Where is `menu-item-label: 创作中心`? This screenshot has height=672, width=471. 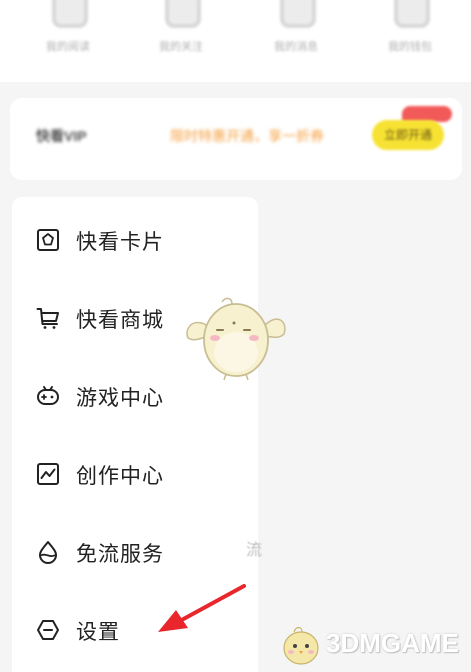 menu-item-label: 创作中心 is located at coordinates (120, 476).